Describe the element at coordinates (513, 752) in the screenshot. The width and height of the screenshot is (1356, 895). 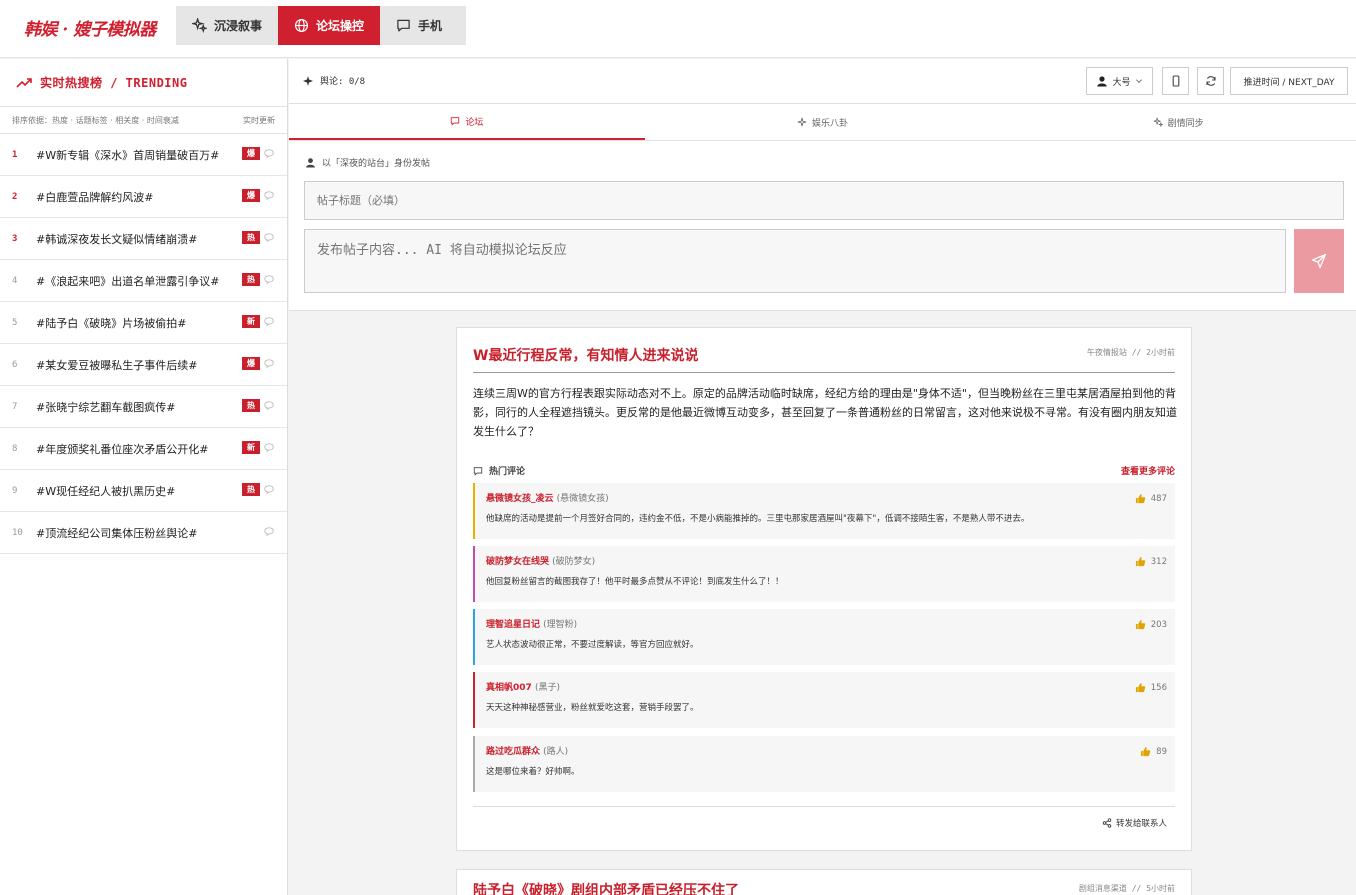
I see `comment-author-name: 路过吃瓜群众` at that location.